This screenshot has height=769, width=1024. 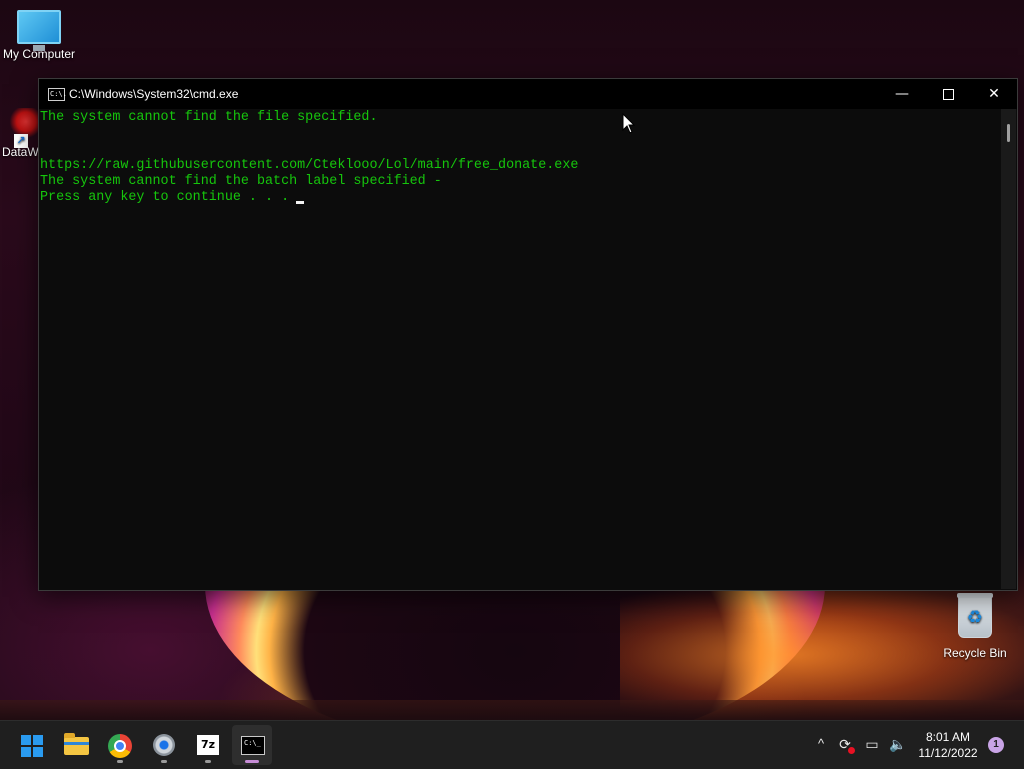 I want to click on close-button: ✕, so click(x=994, y=94).